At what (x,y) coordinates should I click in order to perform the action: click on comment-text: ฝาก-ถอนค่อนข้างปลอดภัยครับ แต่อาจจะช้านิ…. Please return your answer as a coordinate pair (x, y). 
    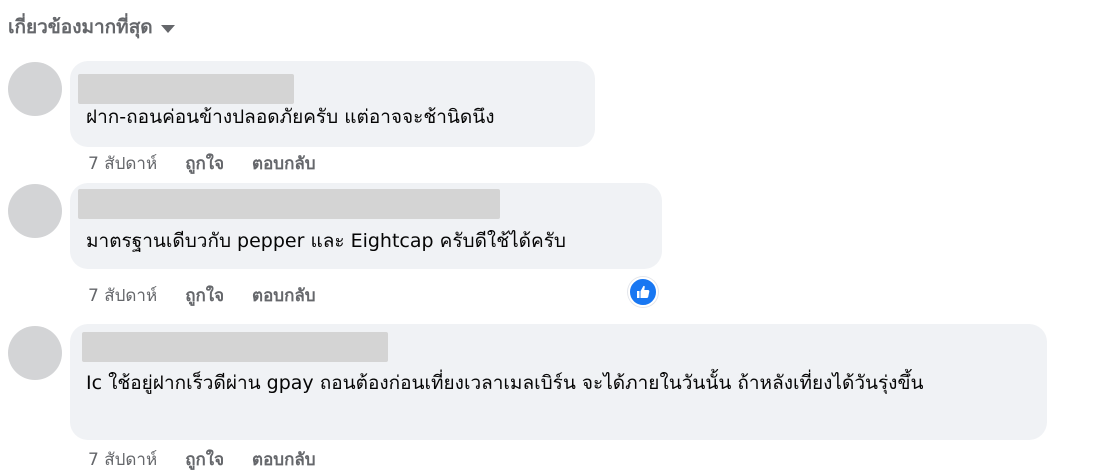
    Looking at the image, I should click on (290, 117).